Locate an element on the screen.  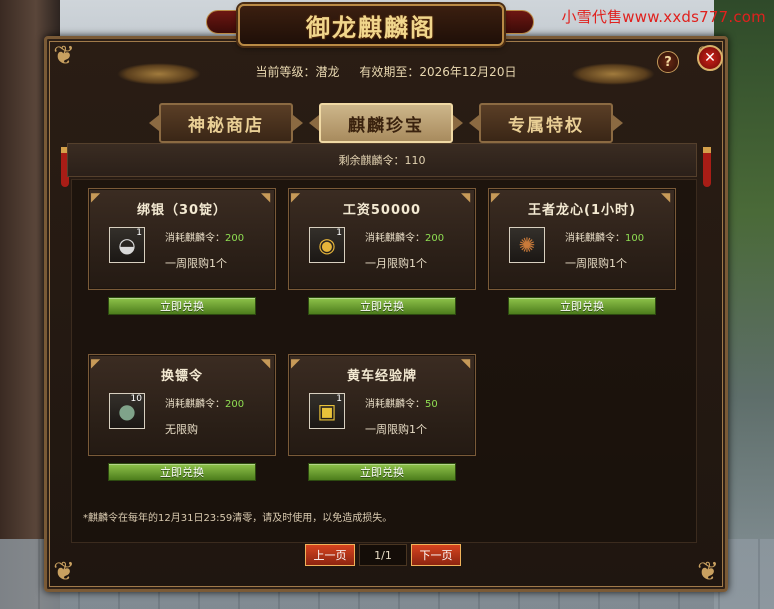
prev-page-button: 上一页 is located at coordinates (330, 555).